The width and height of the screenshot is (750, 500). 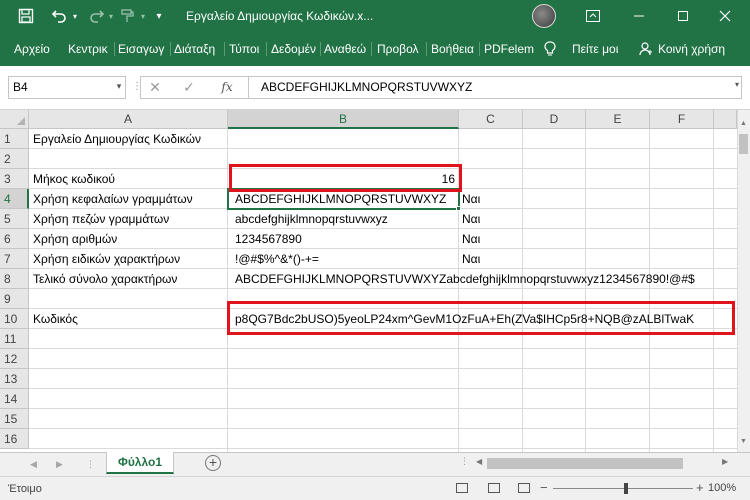 I want to click on row-header: 16, so click(x=14, y=439).